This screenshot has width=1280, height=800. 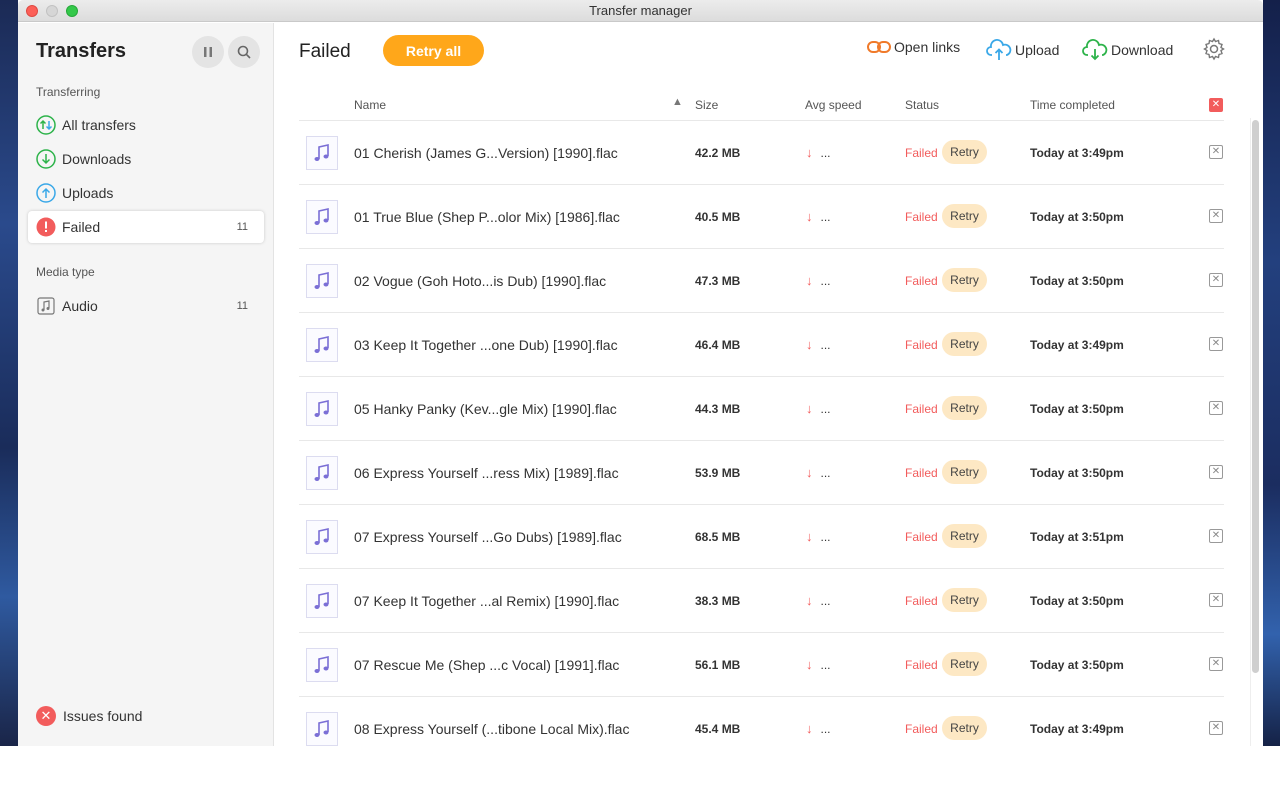 I want to click on pause-button, so click(x=208, y=52).